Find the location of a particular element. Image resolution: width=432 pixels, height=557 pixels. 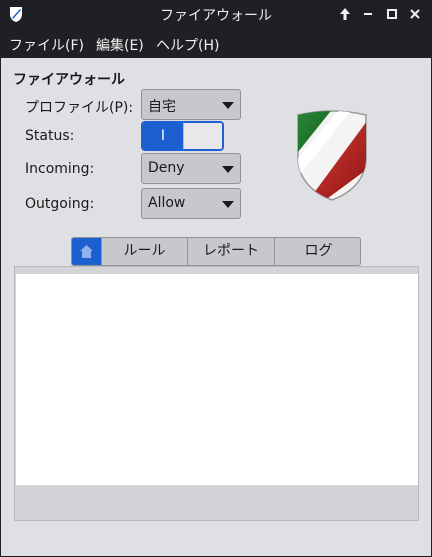

tab-home is located at coordinates (86, 251).